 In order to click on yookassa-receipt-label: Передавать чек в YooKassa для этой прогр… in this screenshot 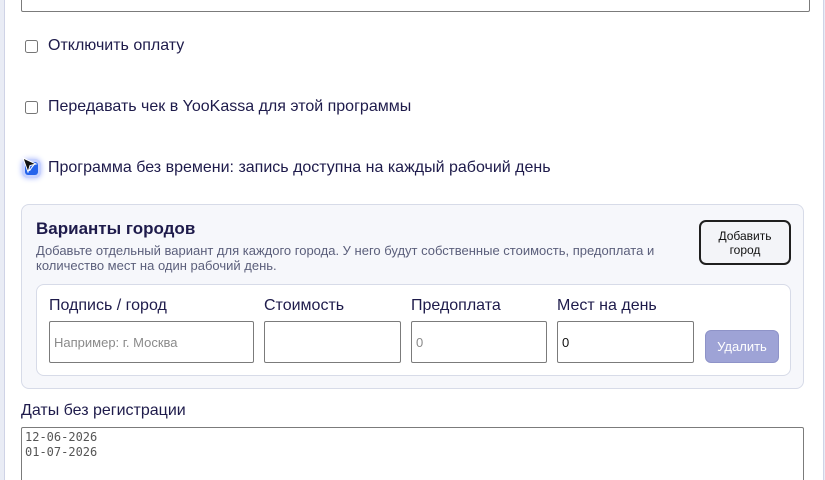, I will do `click(230, 106)`.